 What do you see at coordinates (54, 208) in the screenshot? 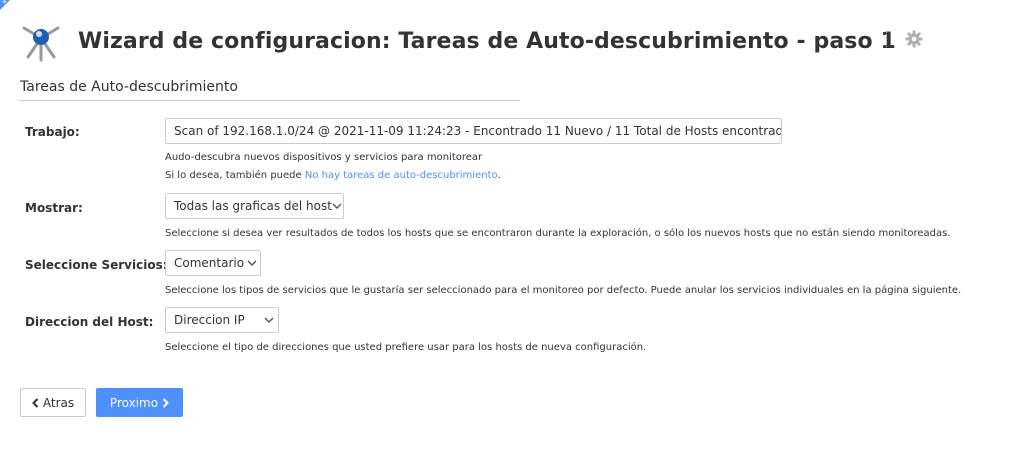
I see `mostrar-label: Mostrar:` at bounding box center [54, 208].